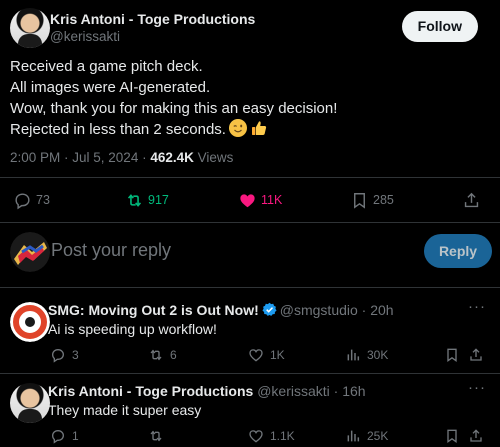  Describe the element at coordinates (213, 157) in the screenshot. I see `views-label: Views` at that location.